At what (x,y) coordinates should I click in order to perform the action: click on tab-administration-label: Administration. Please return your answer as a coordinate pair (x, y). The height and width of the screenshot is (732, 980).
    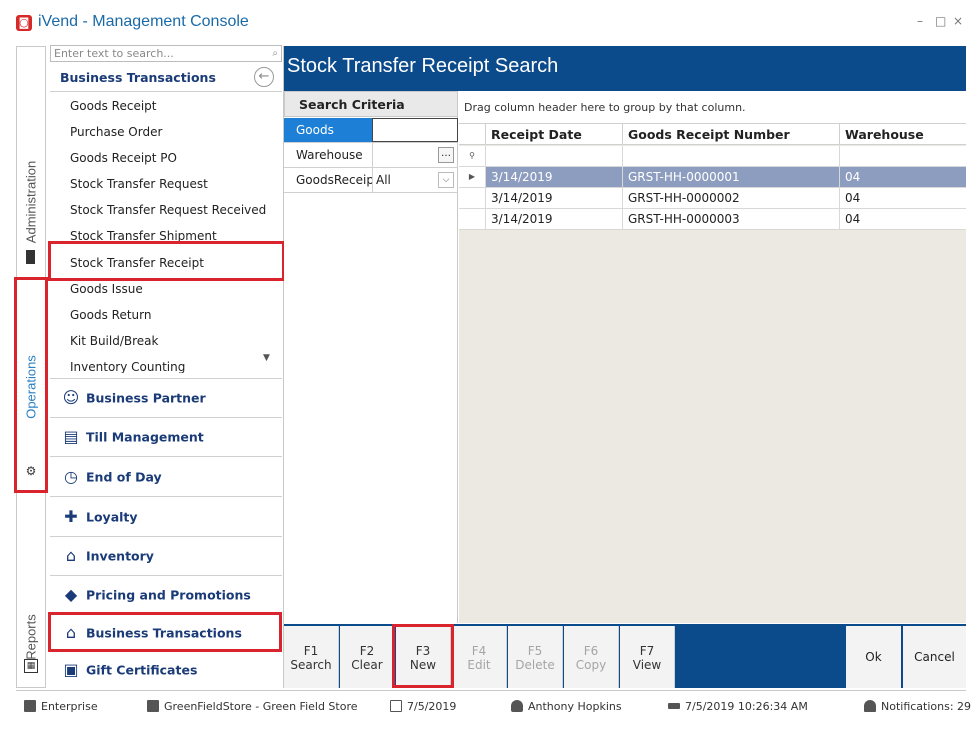
    Looking at the image, I should click on (31, 202).